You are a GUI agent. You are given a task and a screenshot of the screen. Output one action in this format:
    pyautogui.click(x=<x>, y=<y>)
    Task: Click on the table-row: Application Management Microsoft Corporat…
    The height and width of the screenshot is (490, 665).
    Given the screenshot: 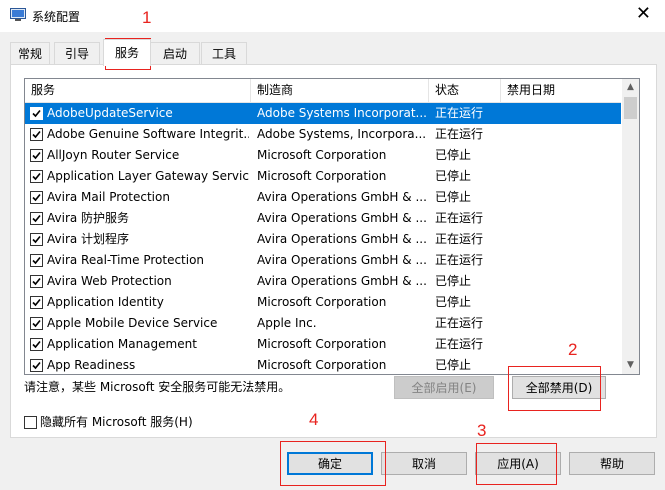 What is the action you would take?
    pyautogui.click(x=323, y=344)
    